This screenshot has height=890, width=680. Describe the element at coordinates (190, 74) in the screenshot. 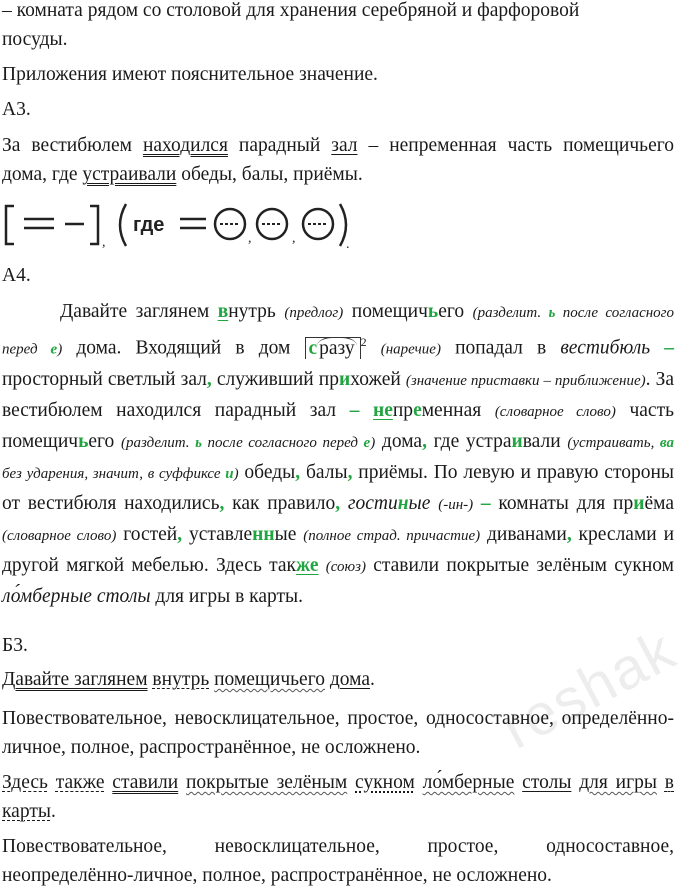

I see `intro-line-3: Приложения имеют пояснительное значение.` at that location.